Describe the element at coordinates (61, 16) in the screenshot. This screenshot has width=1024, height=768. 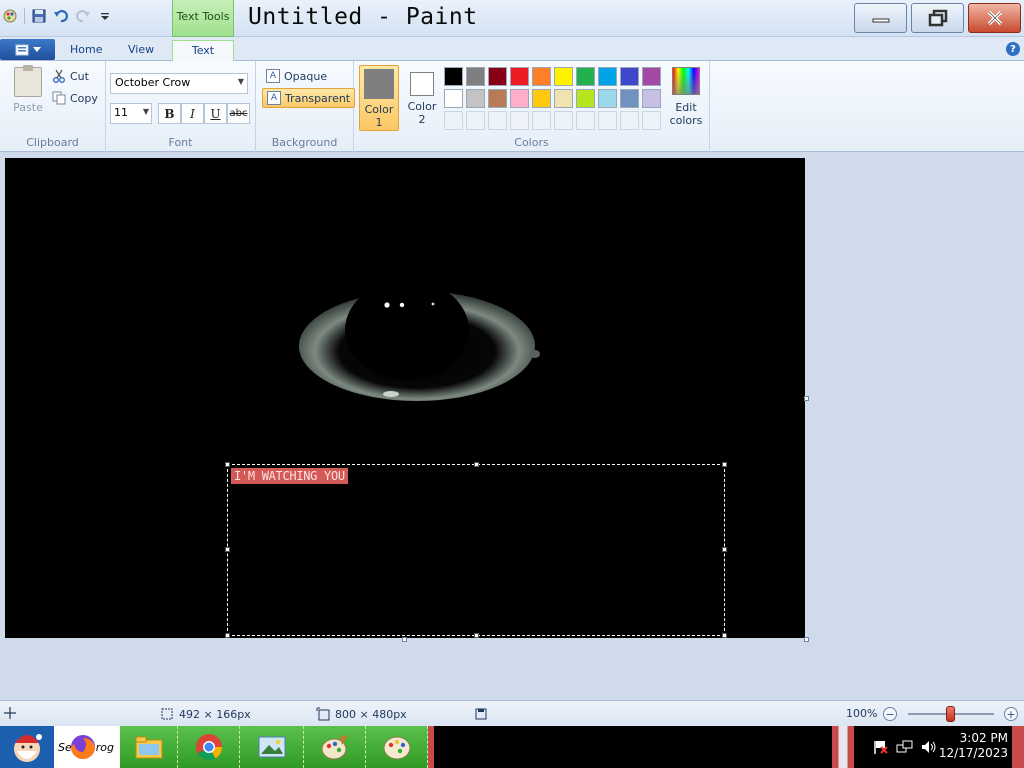
I see `undo-icon` at that location.